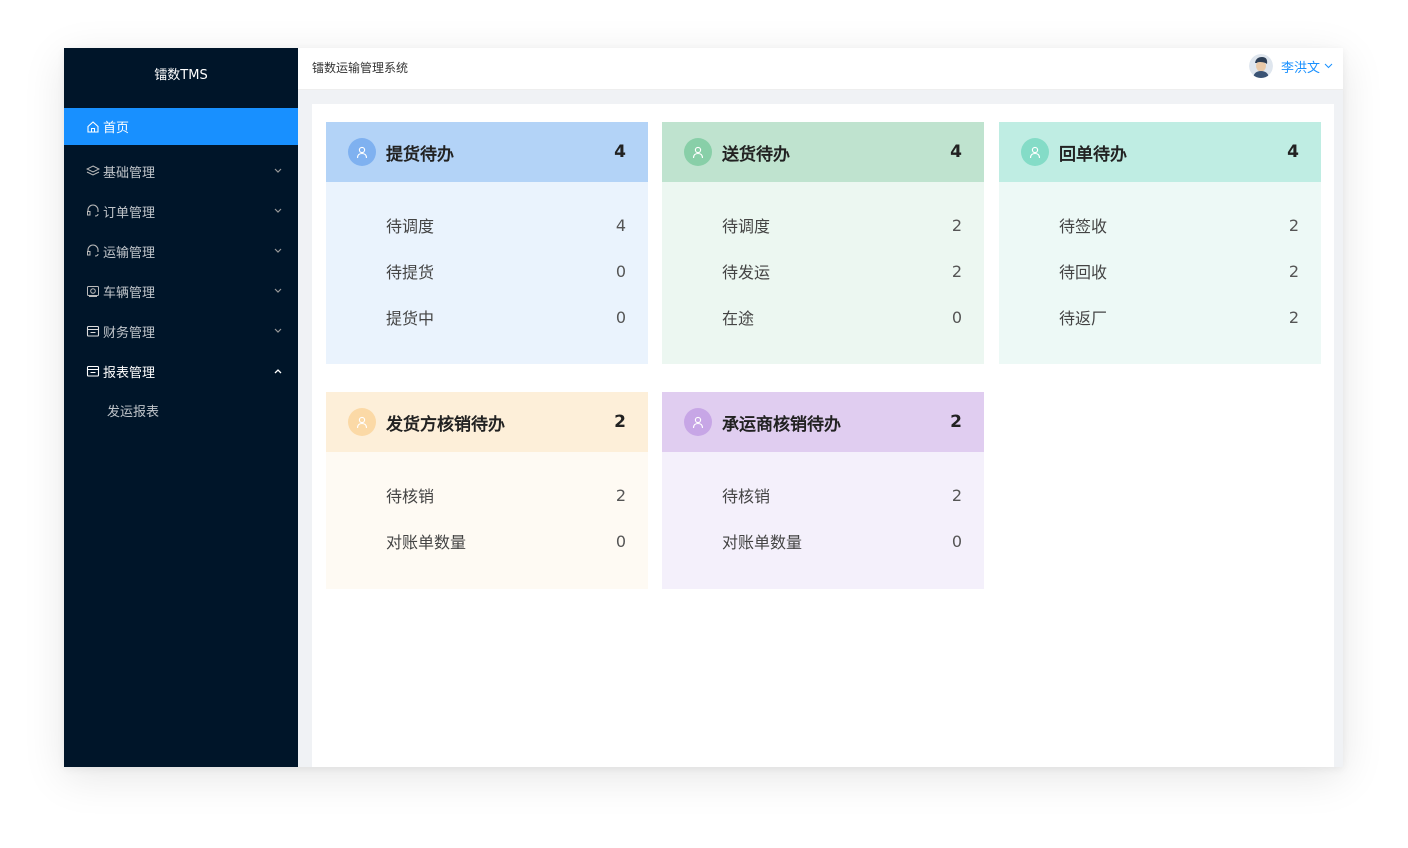 The image size is (1408, 848). What do you see at coordinates (1179, 317) in the screenshot?
I see `list-item: 待返厂 2` at bounding box center [1179, 317].